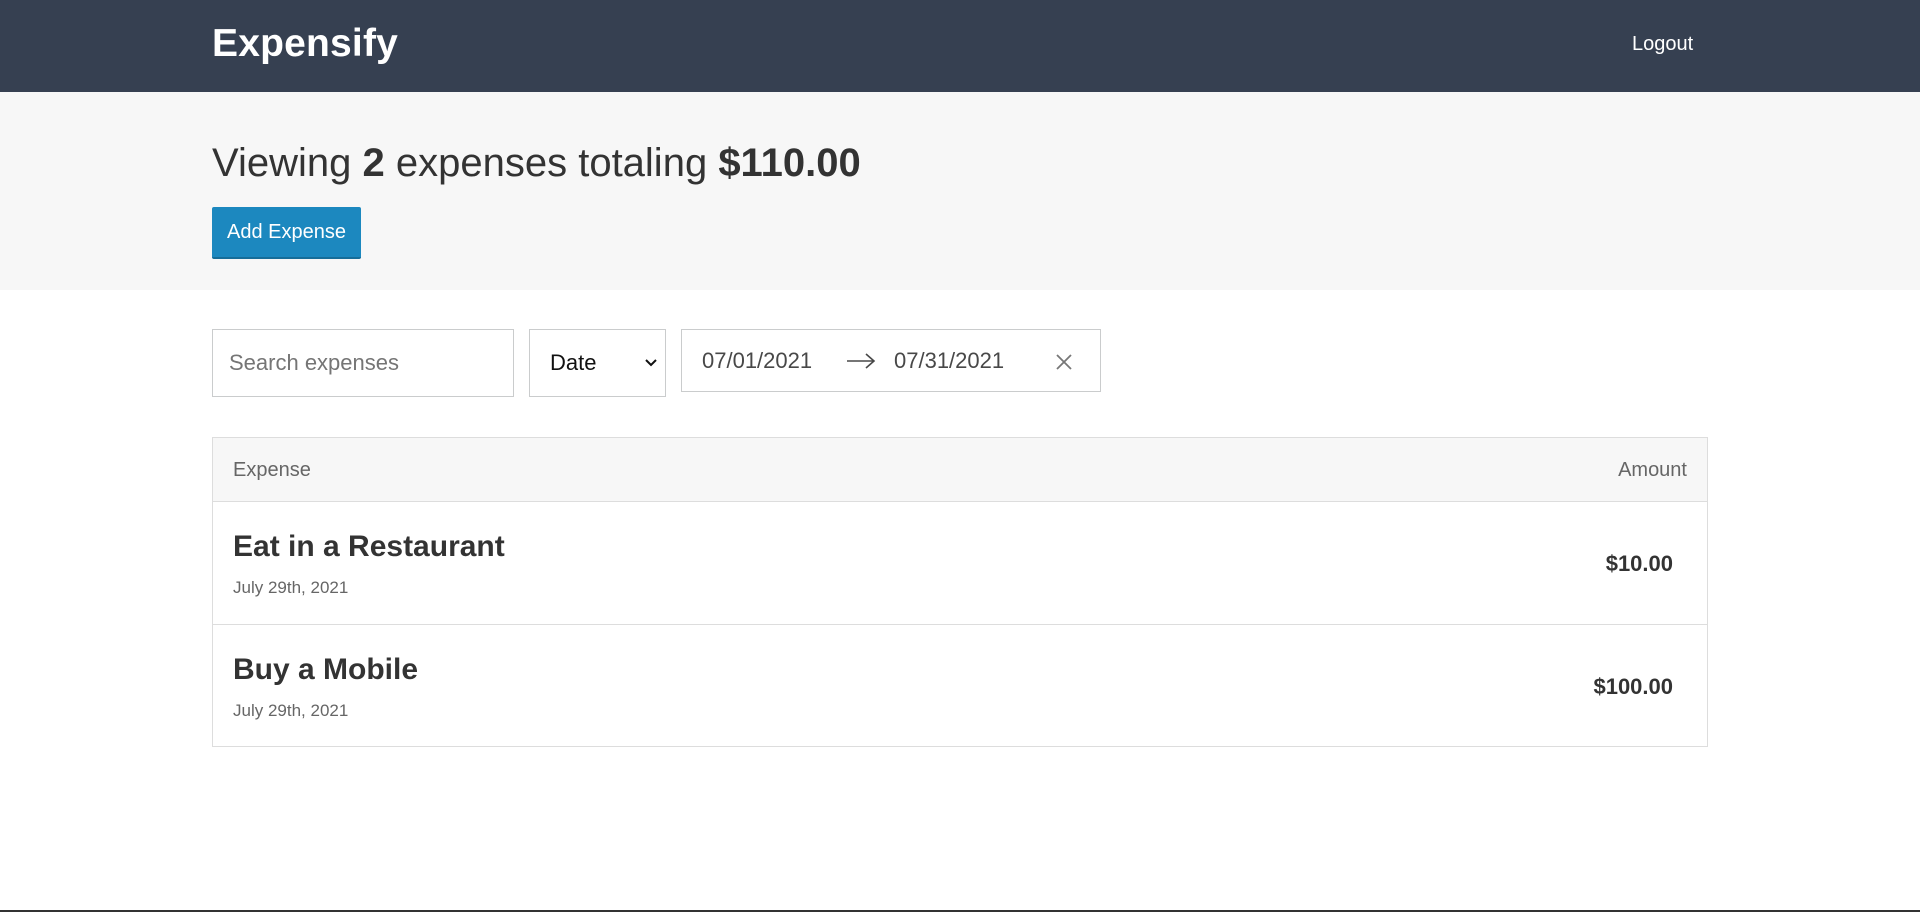 This screenshot has width=1920, height=912. I want to click on date-range-picker: 07/01/2021 07/31/2021, so click(891, 360).